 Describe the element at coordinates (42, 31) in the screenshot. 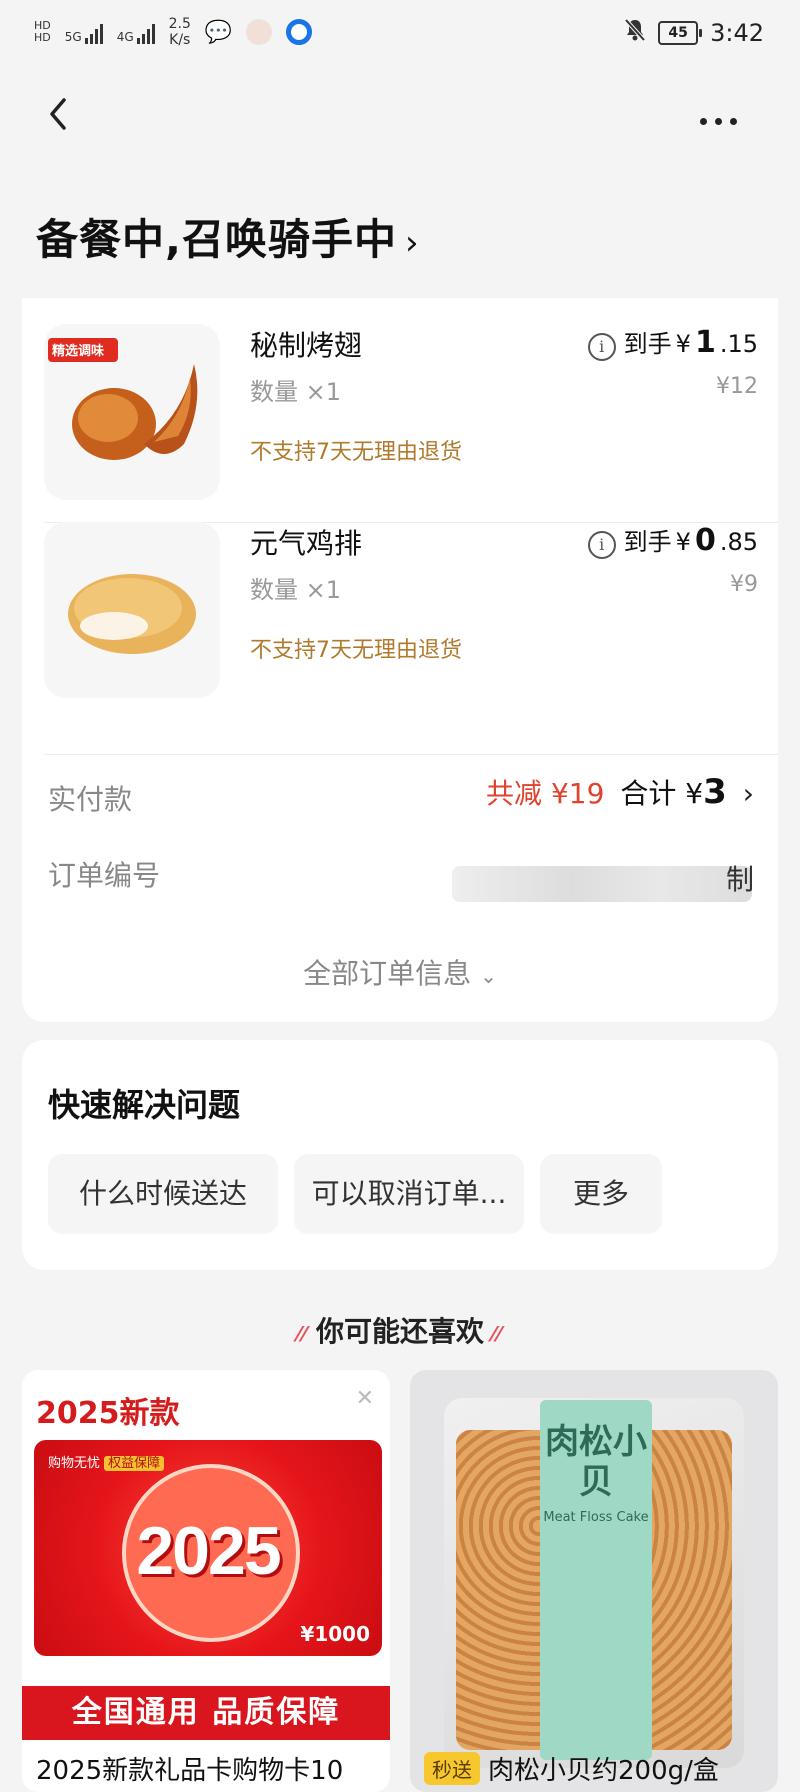

I see `hd-icon: HD HD` at that location.